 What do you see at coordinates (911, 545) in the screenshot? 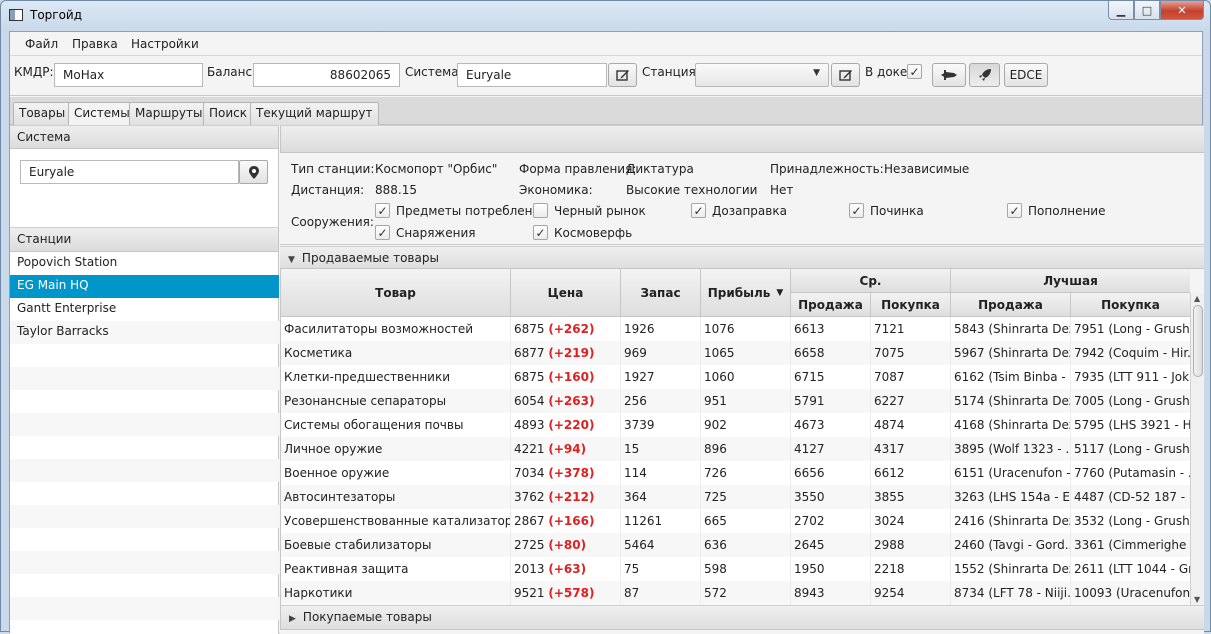
I see `cell-avg-buy: 2988` at bounding box center [911, 545].